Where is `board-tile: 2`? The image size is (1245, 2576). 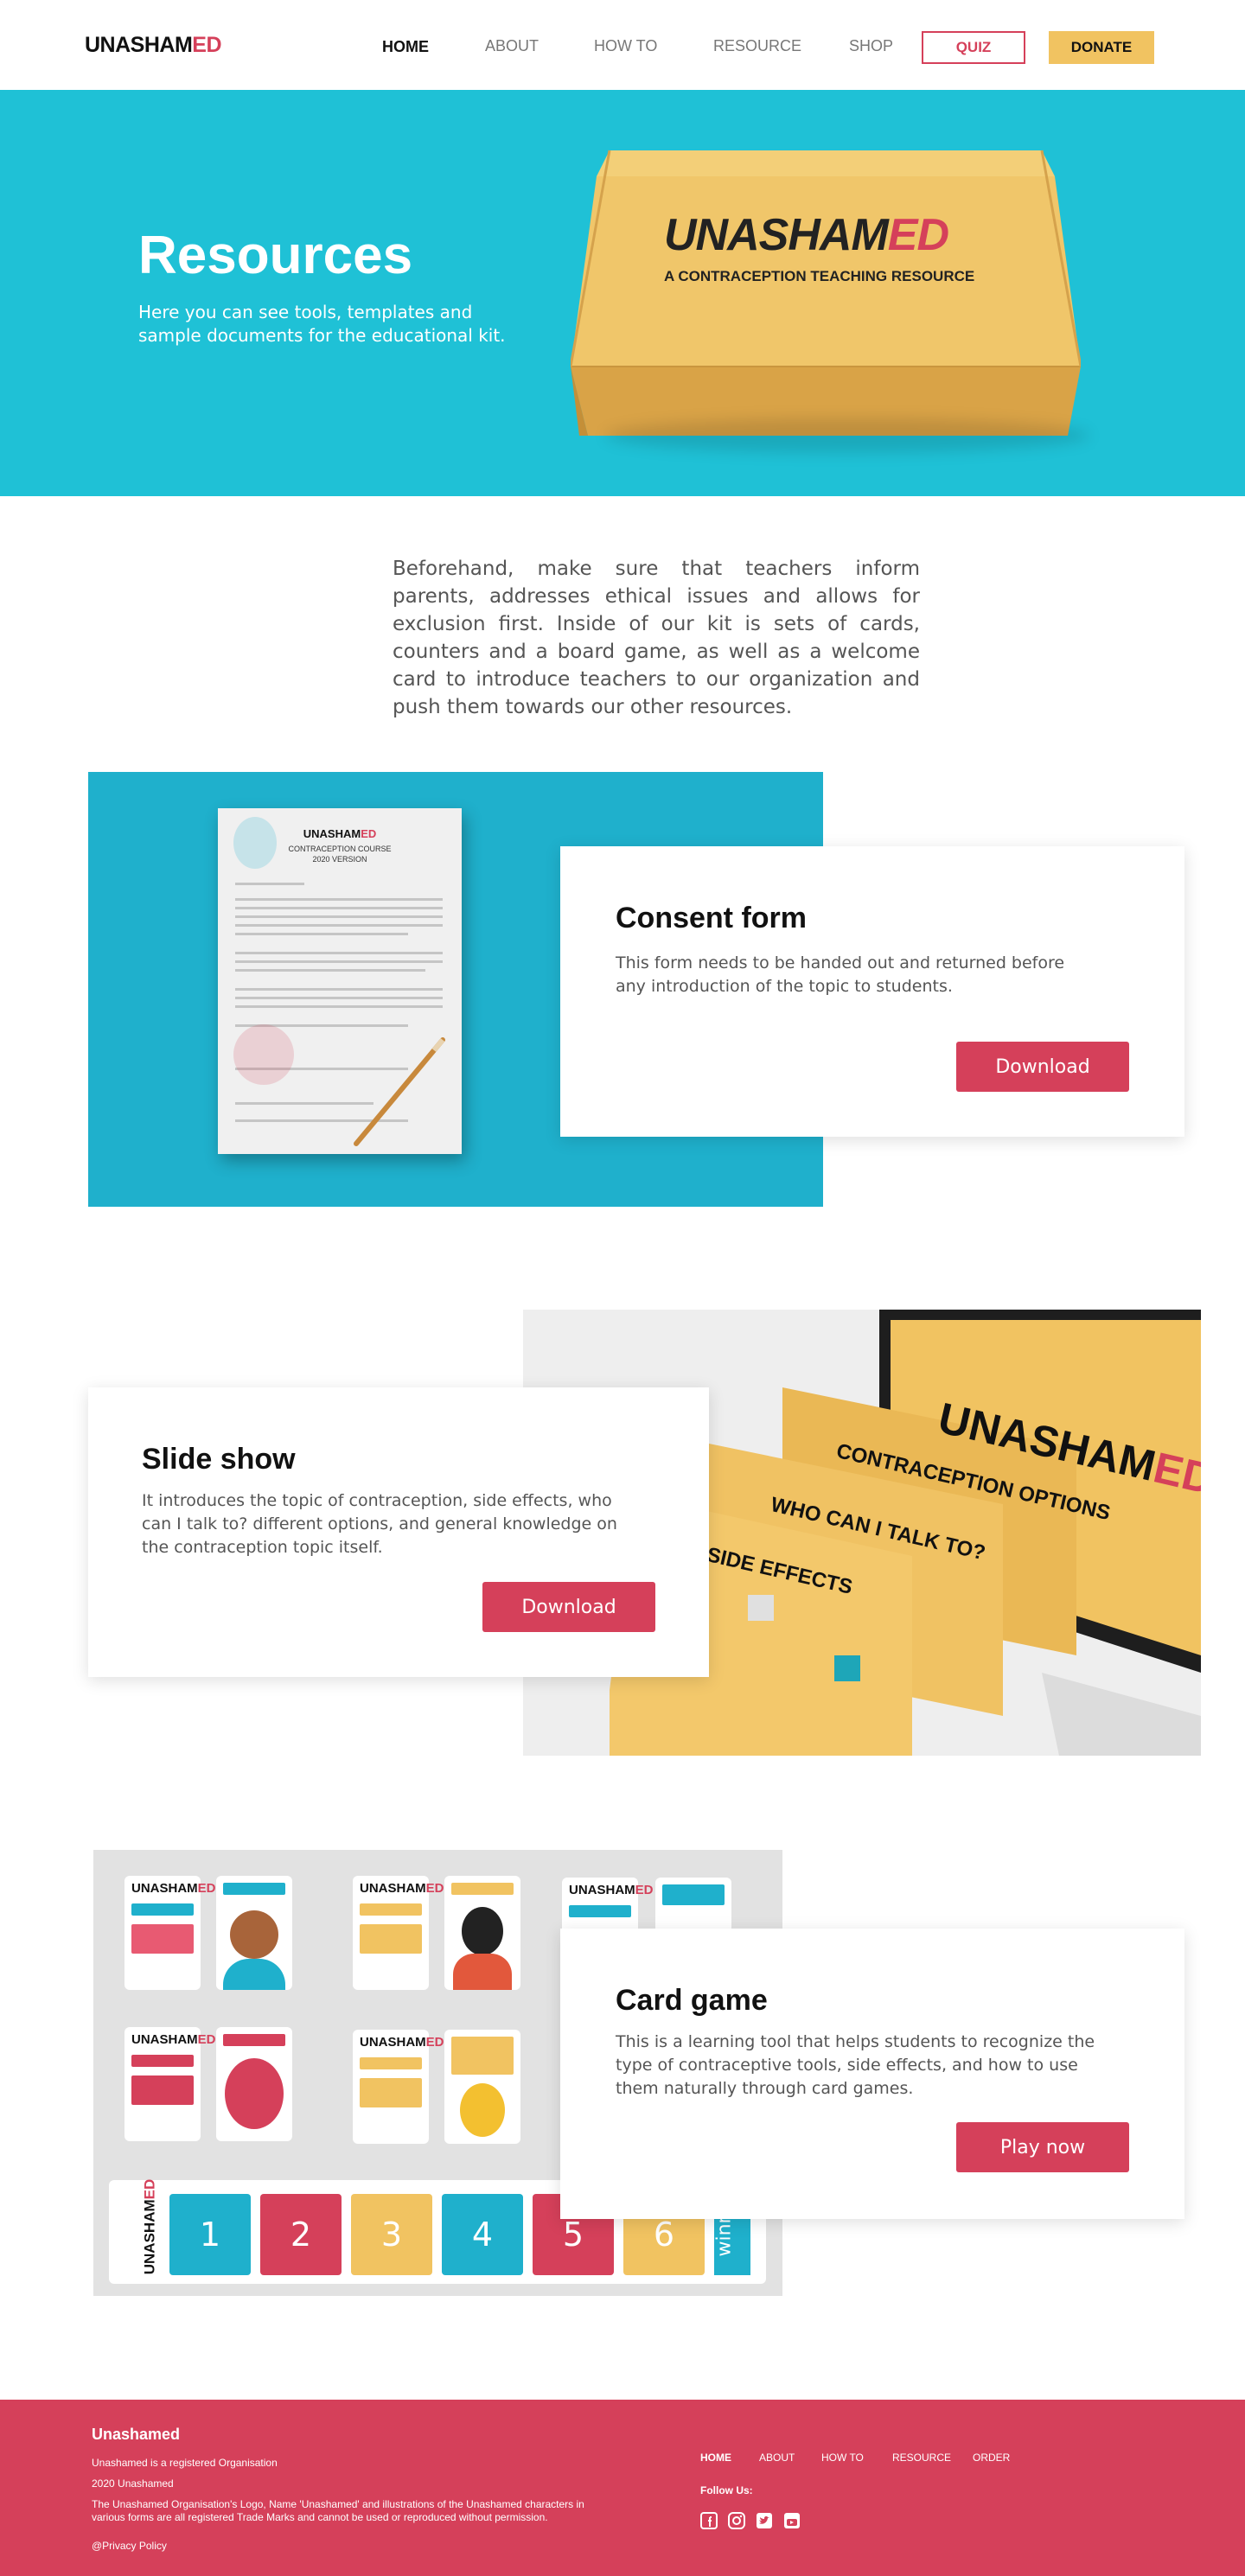 board-tile: 2 is located at coordinates (301, 2234).